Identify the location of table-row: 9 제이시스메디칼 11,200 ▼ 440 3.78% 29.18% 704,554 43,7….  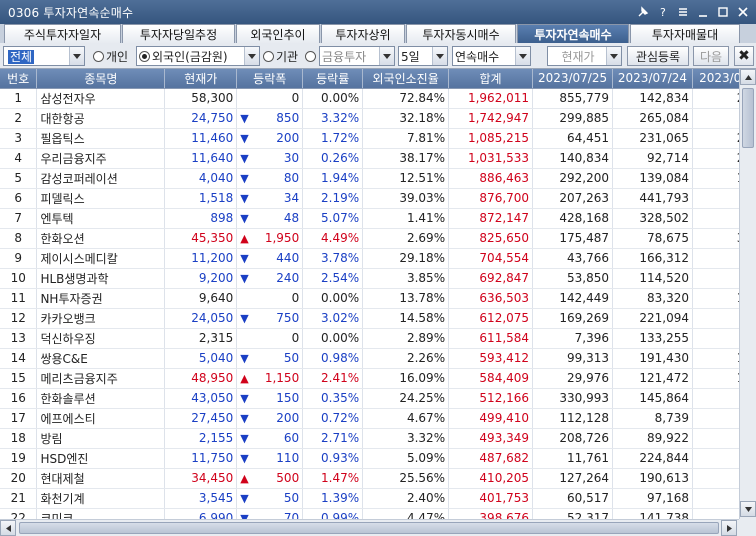
(378, 258).